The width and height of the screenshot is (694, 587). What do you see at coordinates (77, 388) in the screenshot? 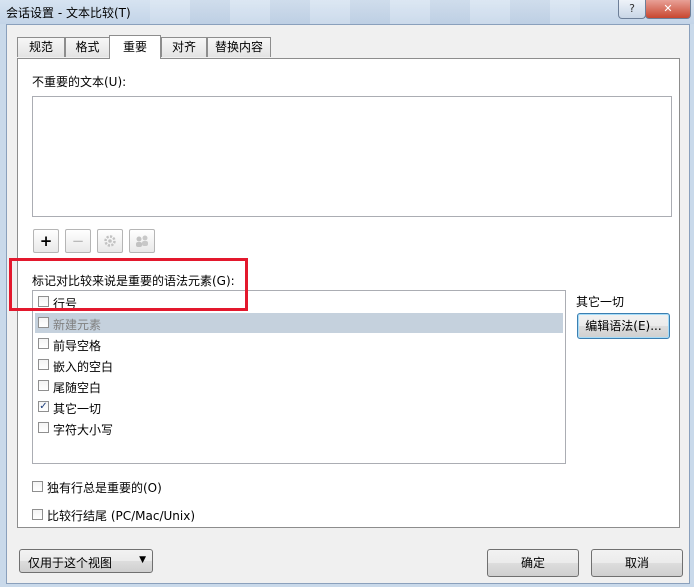
I see `grammar-item-label: 尾随空白` at bounding box center [77, 388].